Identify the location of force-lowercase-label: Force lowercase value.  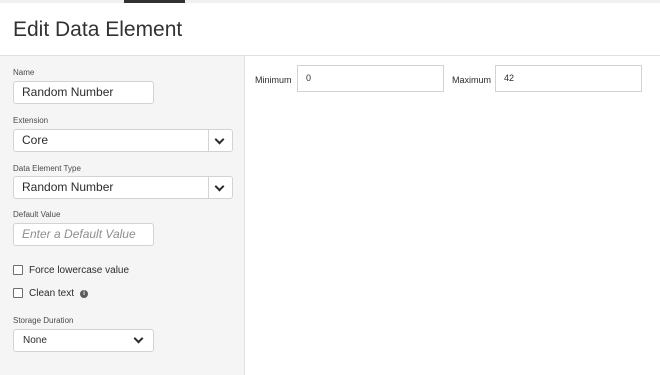
(79, 270).